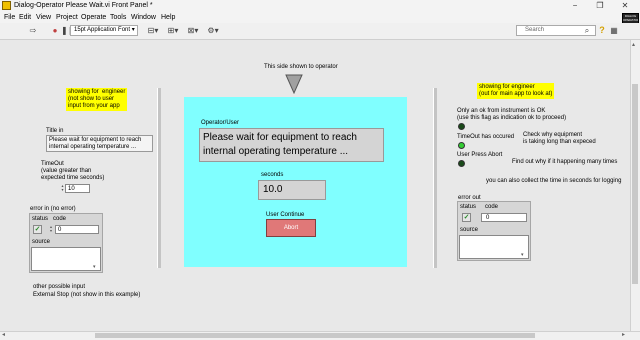  Describe the element at coordinates (153, 31) in the screenshot. I see `align-objects-icon: ⊟▾` at that location.